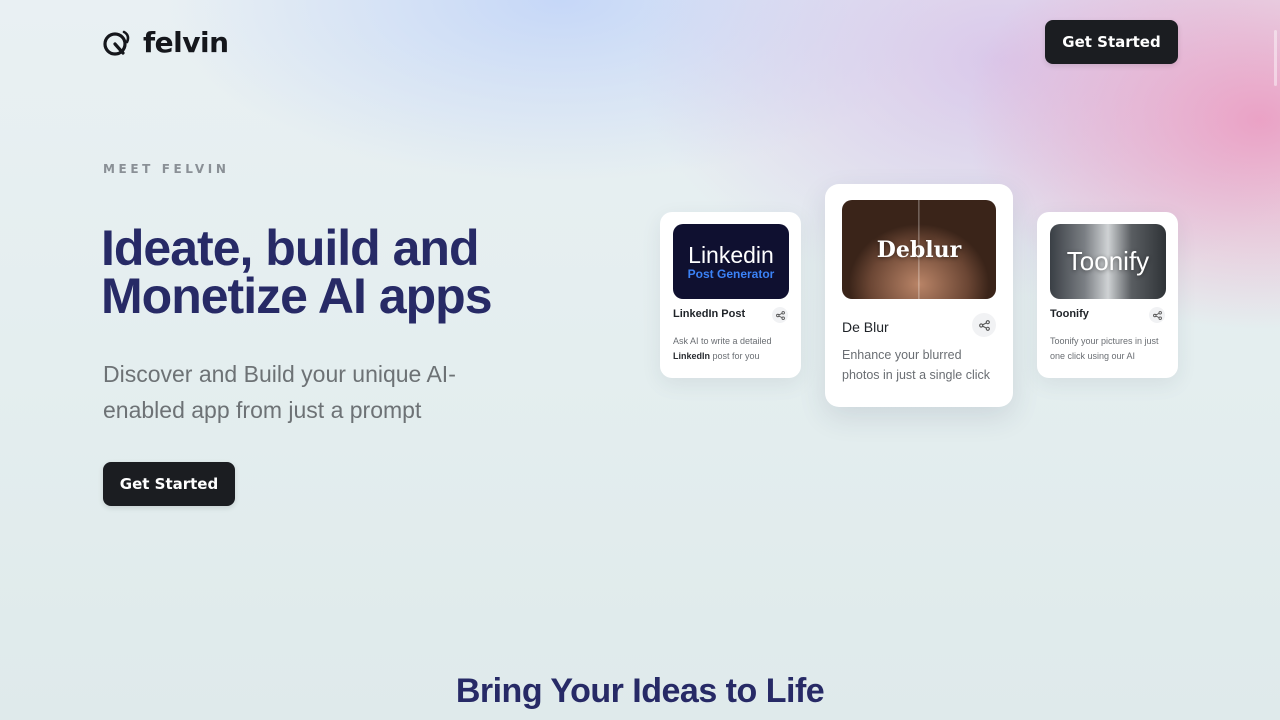  Describe the element at coordinates (297, 296) in the screenshot. I see `hero-headline-line-2: Monetize AI apps` at that location.